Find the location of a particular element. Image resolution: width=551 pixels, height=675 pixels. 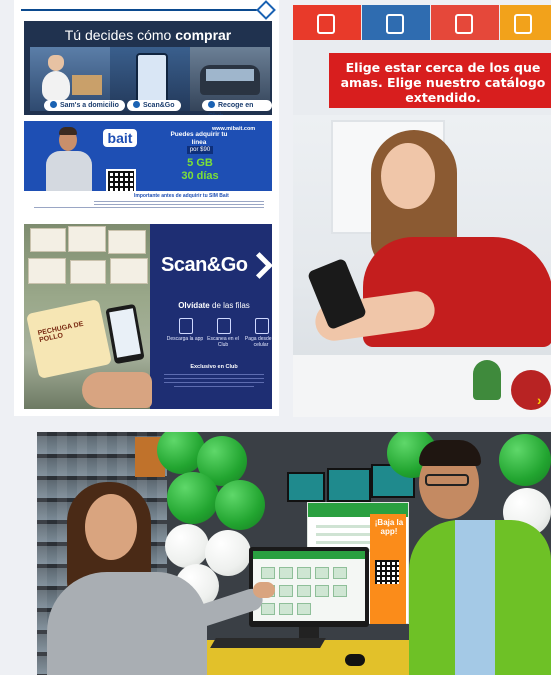

scan-icon is located at coordinates (136, 104).